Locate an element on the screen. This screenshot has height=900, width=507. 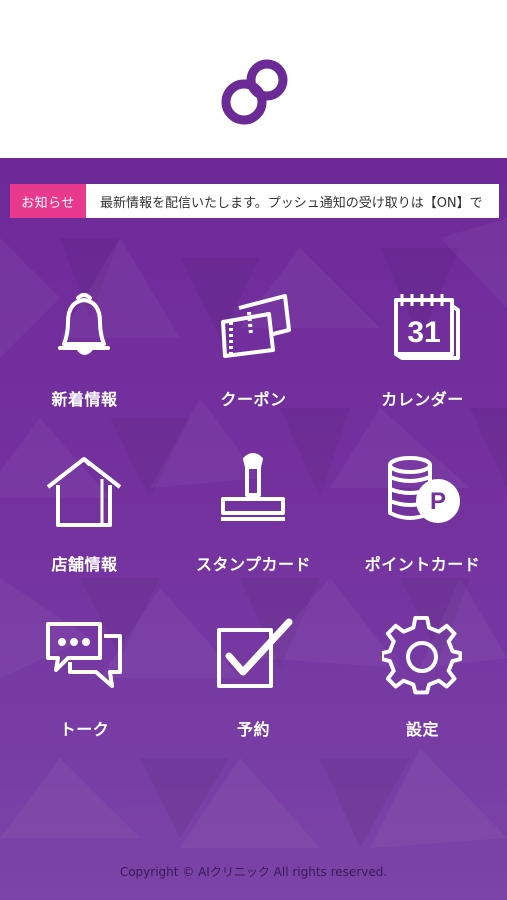
menu-item-talk: トーク is located at coordinates (84, 691).